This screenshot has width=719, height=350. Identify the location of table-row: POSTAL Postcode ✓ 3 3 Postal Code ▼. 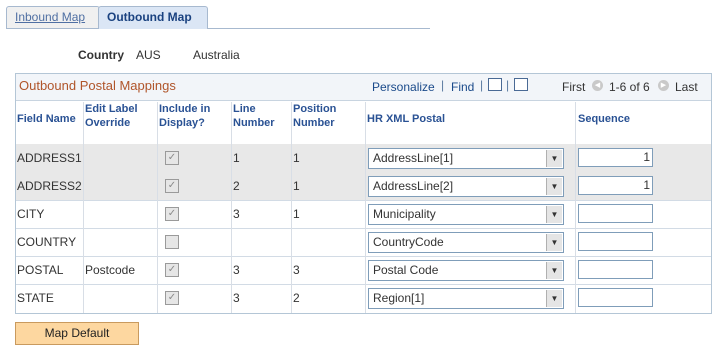
(363, 270).